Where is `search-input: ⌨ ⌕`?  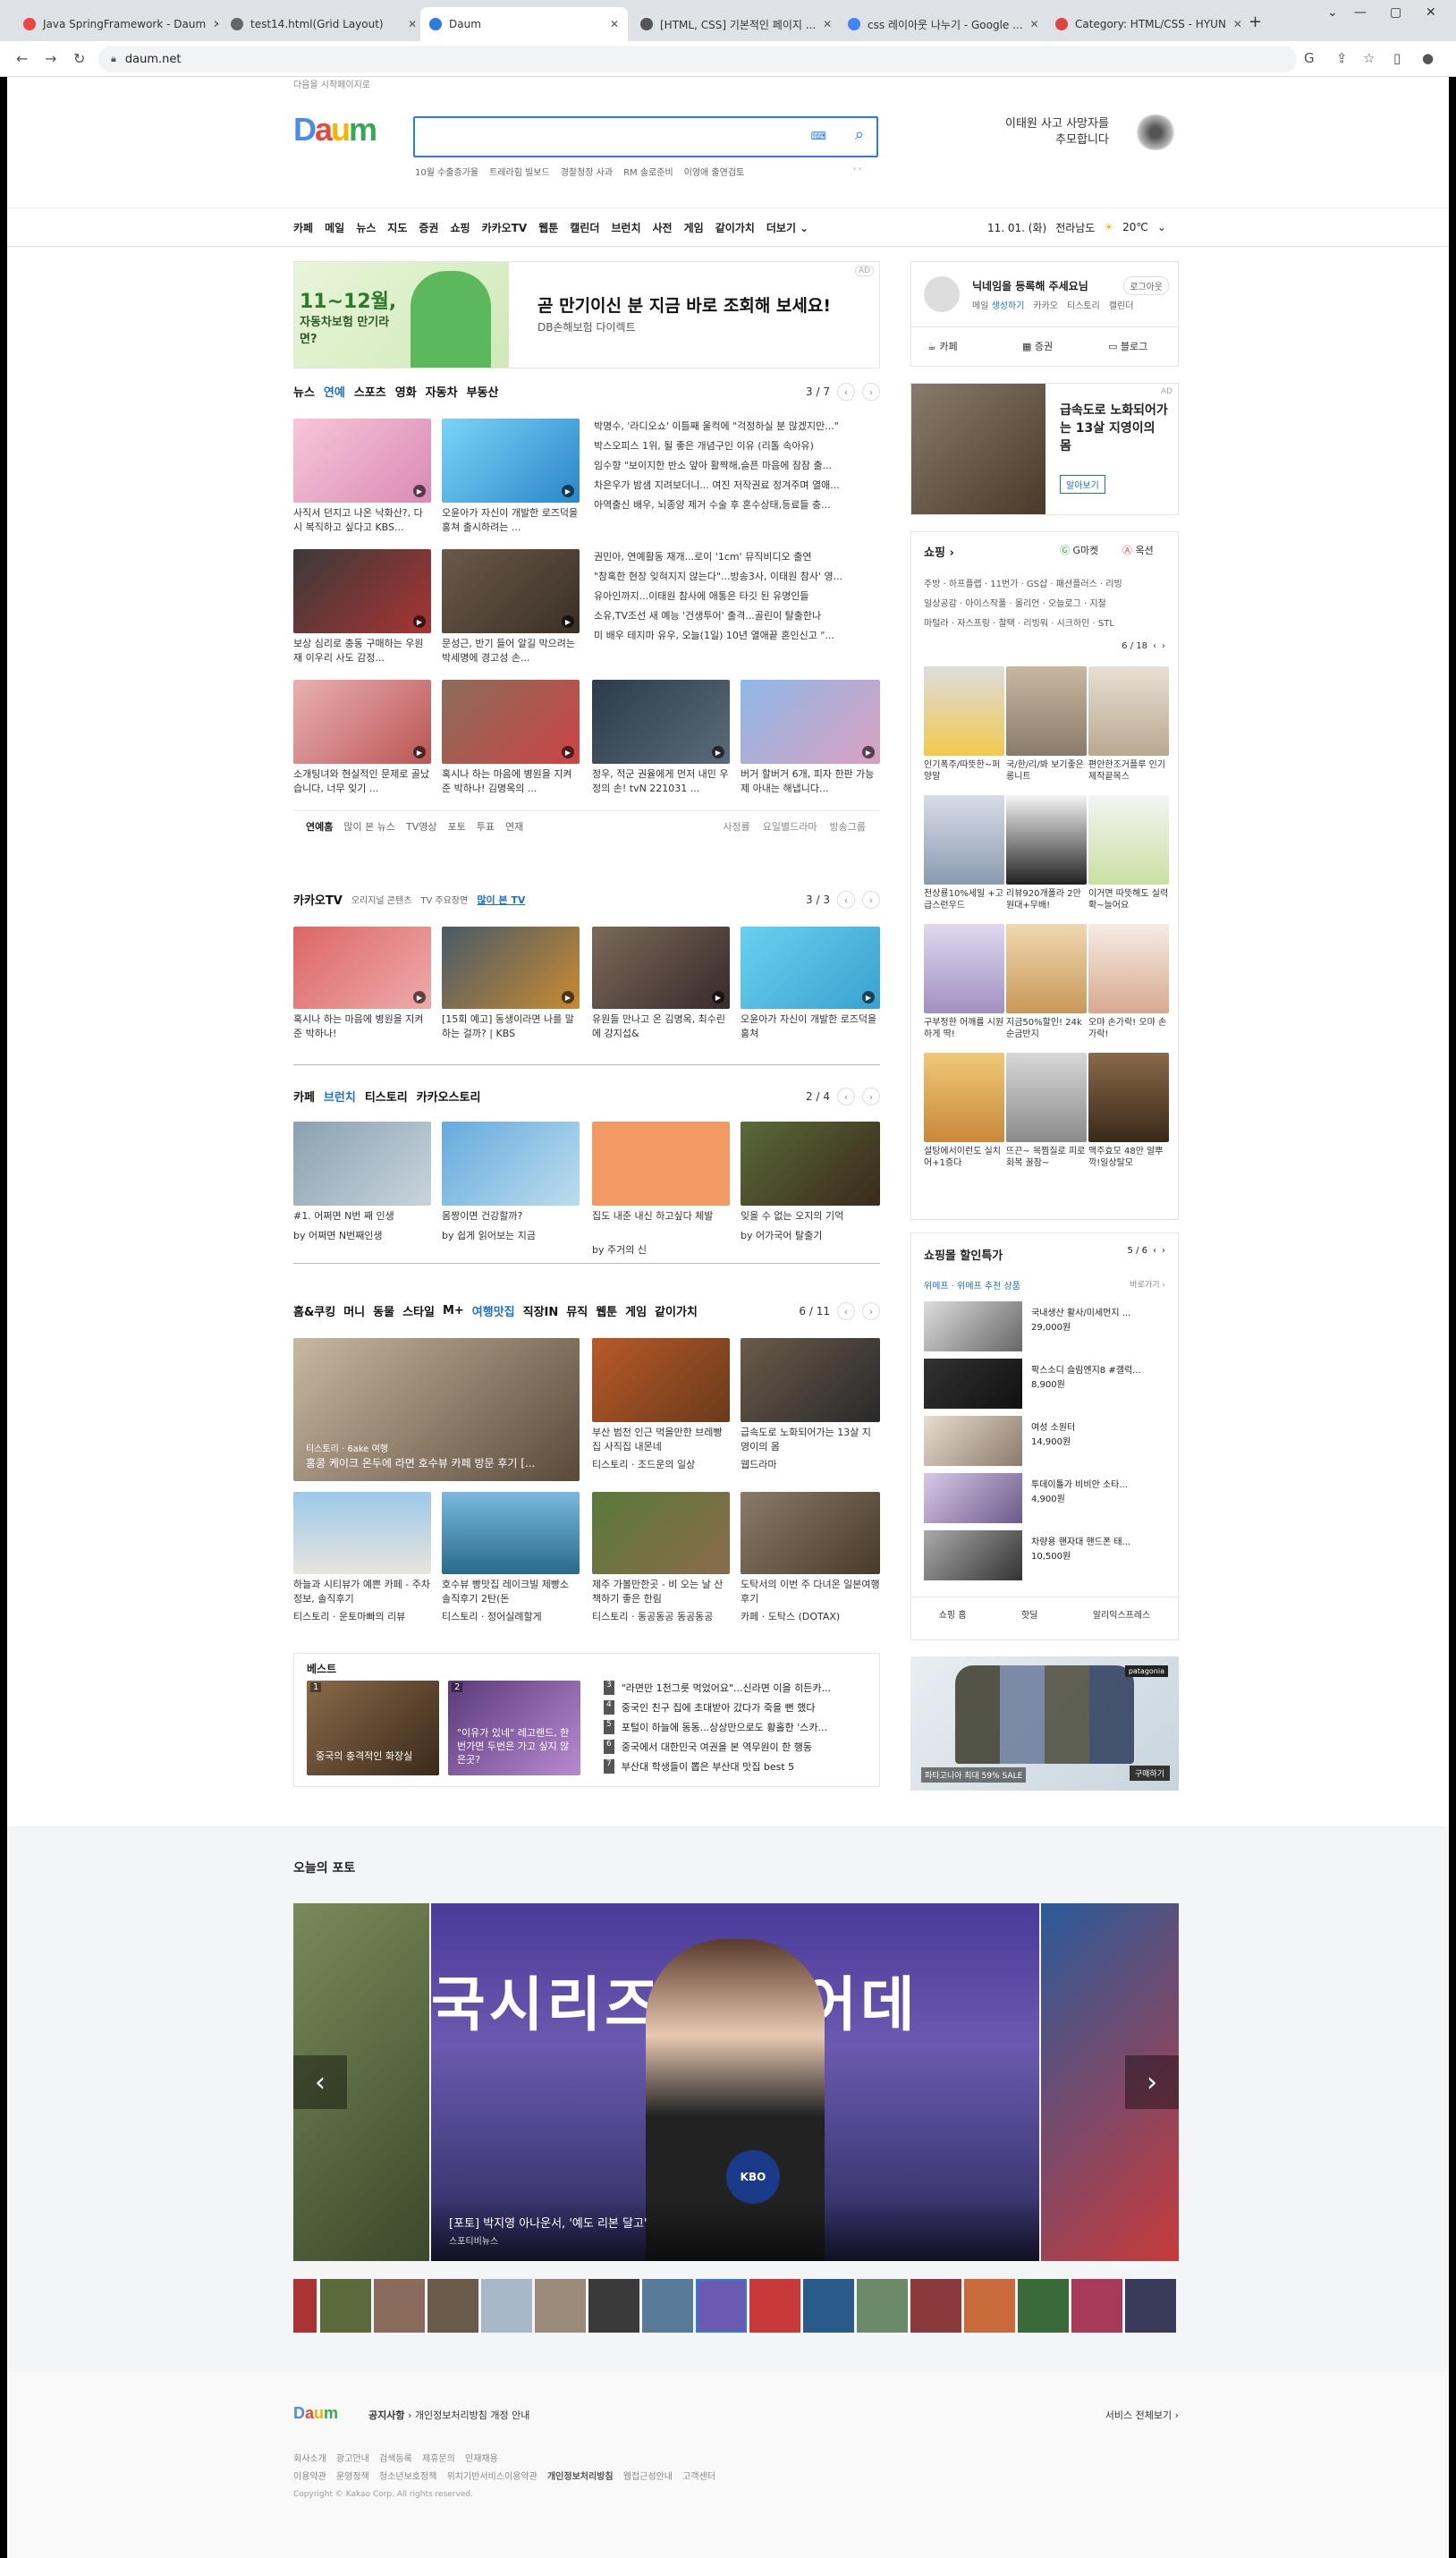 search-input: ⌨ ⌕ is located at coordinates (645, 136).